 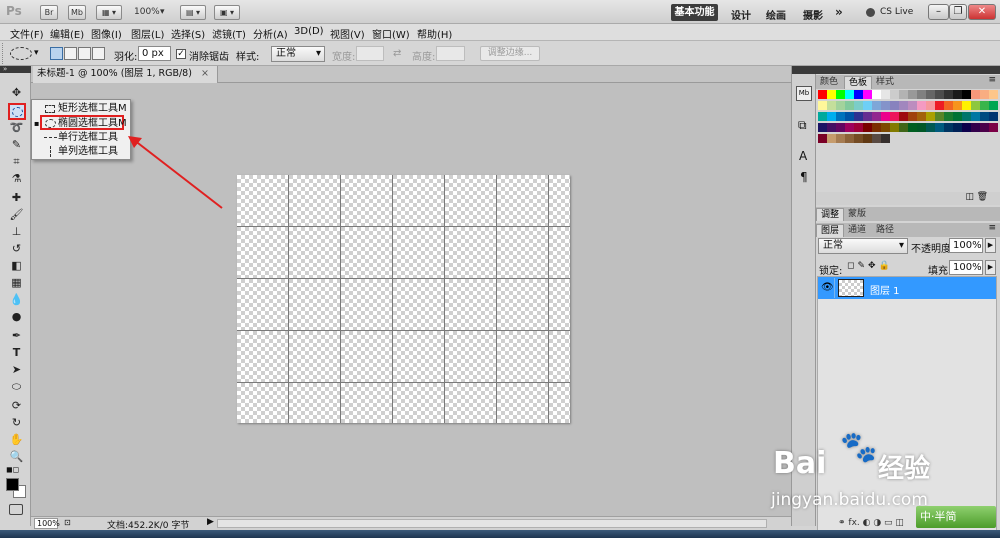 I want to click on flyout-item-single-column-marquee: 单列选框工具, so click(x=81, y=151).